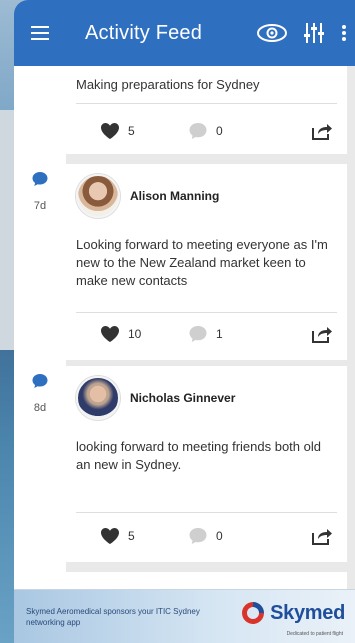 The height and width of the screenshot is (643, 355). Describe the element at coordinates (144, 32) in the screenshot. I see `page-title: Activity Feed` at that location.